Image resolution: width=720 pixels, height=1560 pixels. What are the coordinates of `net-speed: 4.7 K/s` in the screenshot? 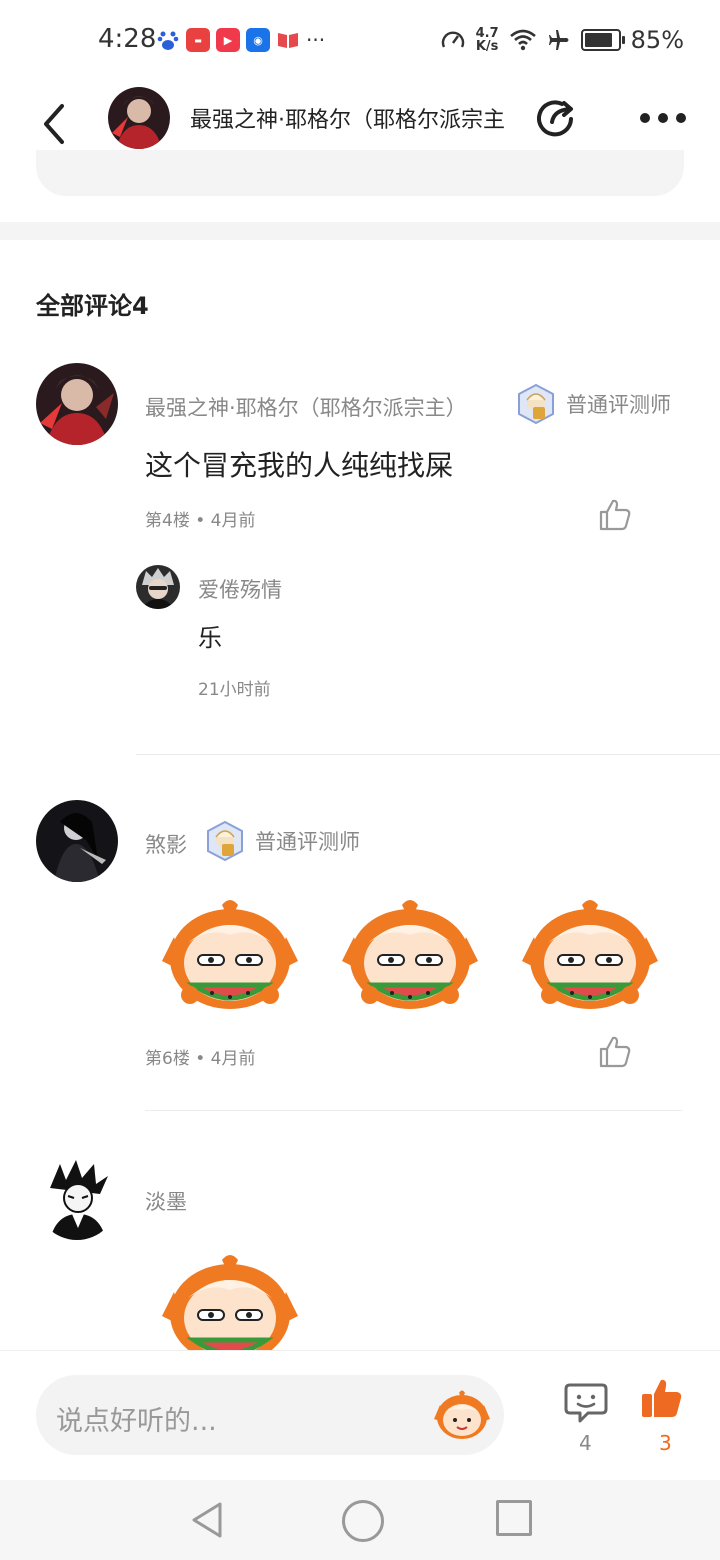 It's located at (487, 40).